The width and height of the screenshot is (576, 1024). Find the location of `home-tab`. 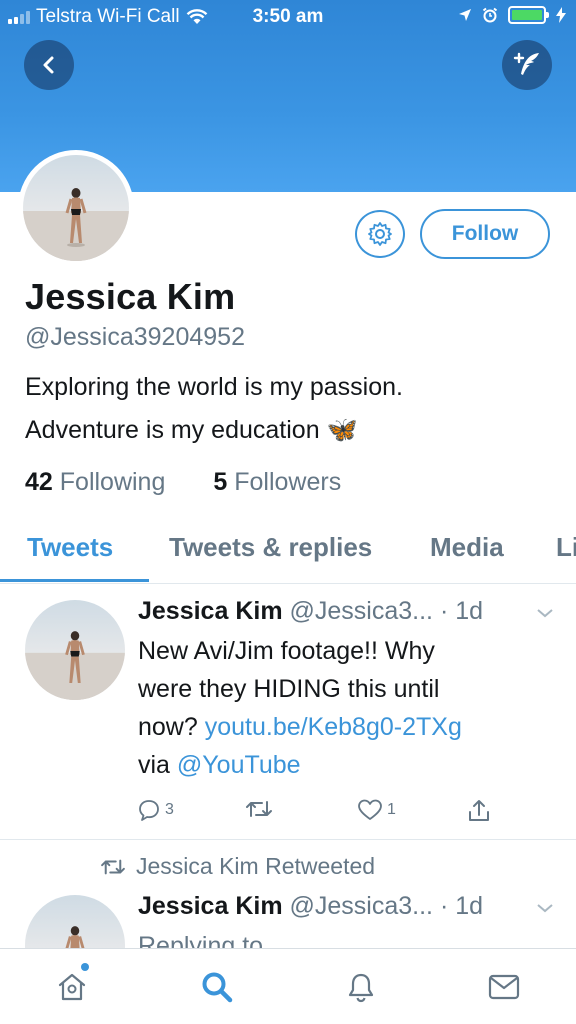

home-tab is located at coordinates (72, 987).